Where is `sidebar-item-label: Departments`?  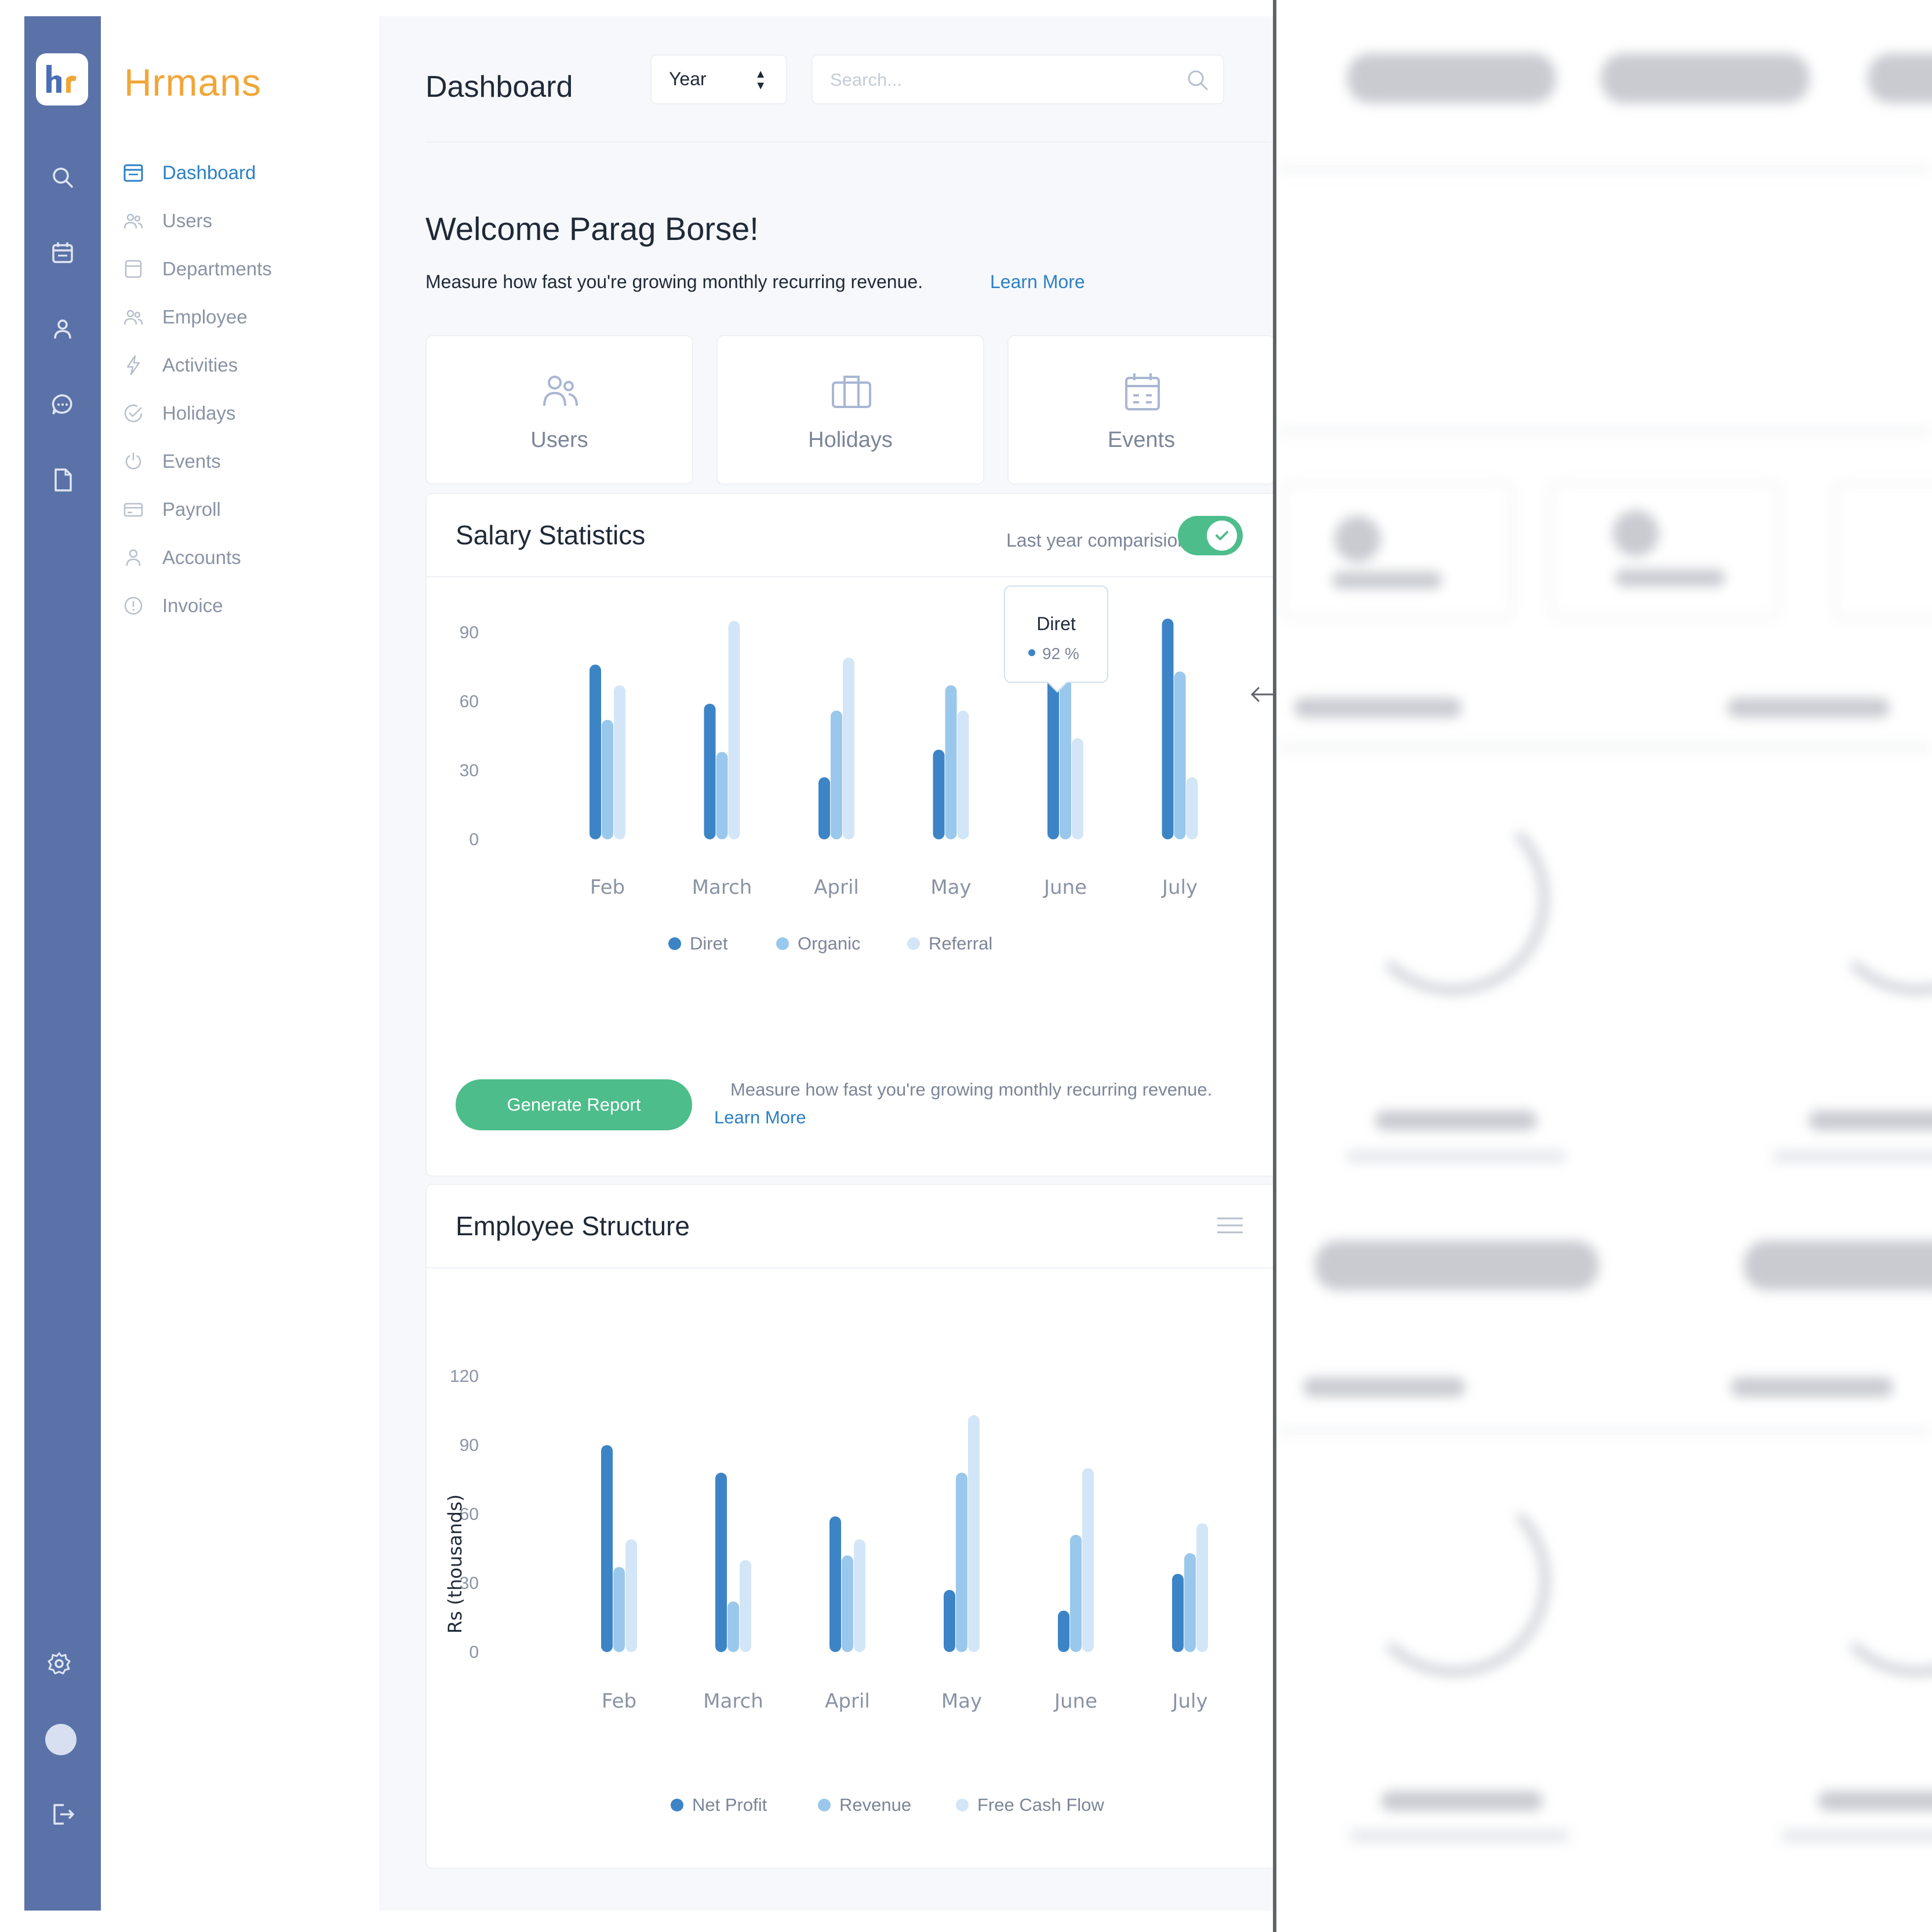
sidebar-item-label: Departments is located at coordinates (217, 268).